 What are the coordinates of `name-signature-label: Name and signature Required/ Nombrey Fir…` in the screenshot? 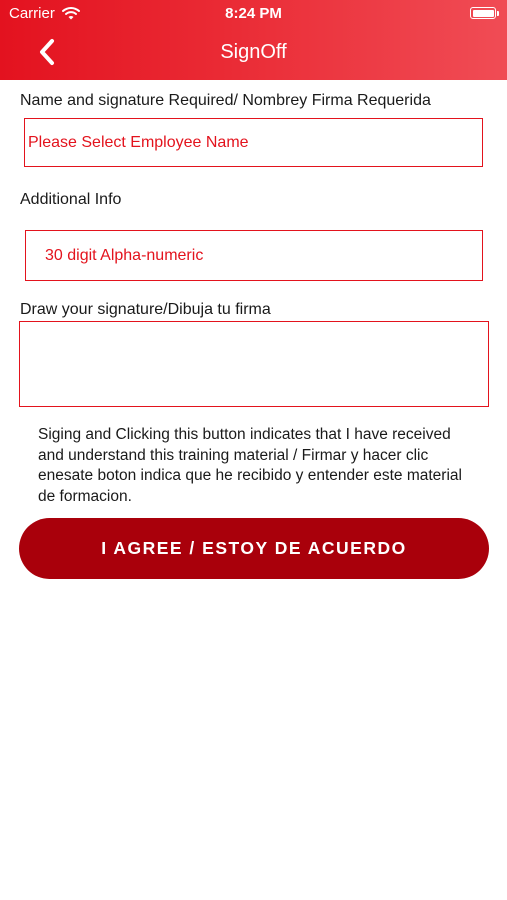 It's located at (225, 100).